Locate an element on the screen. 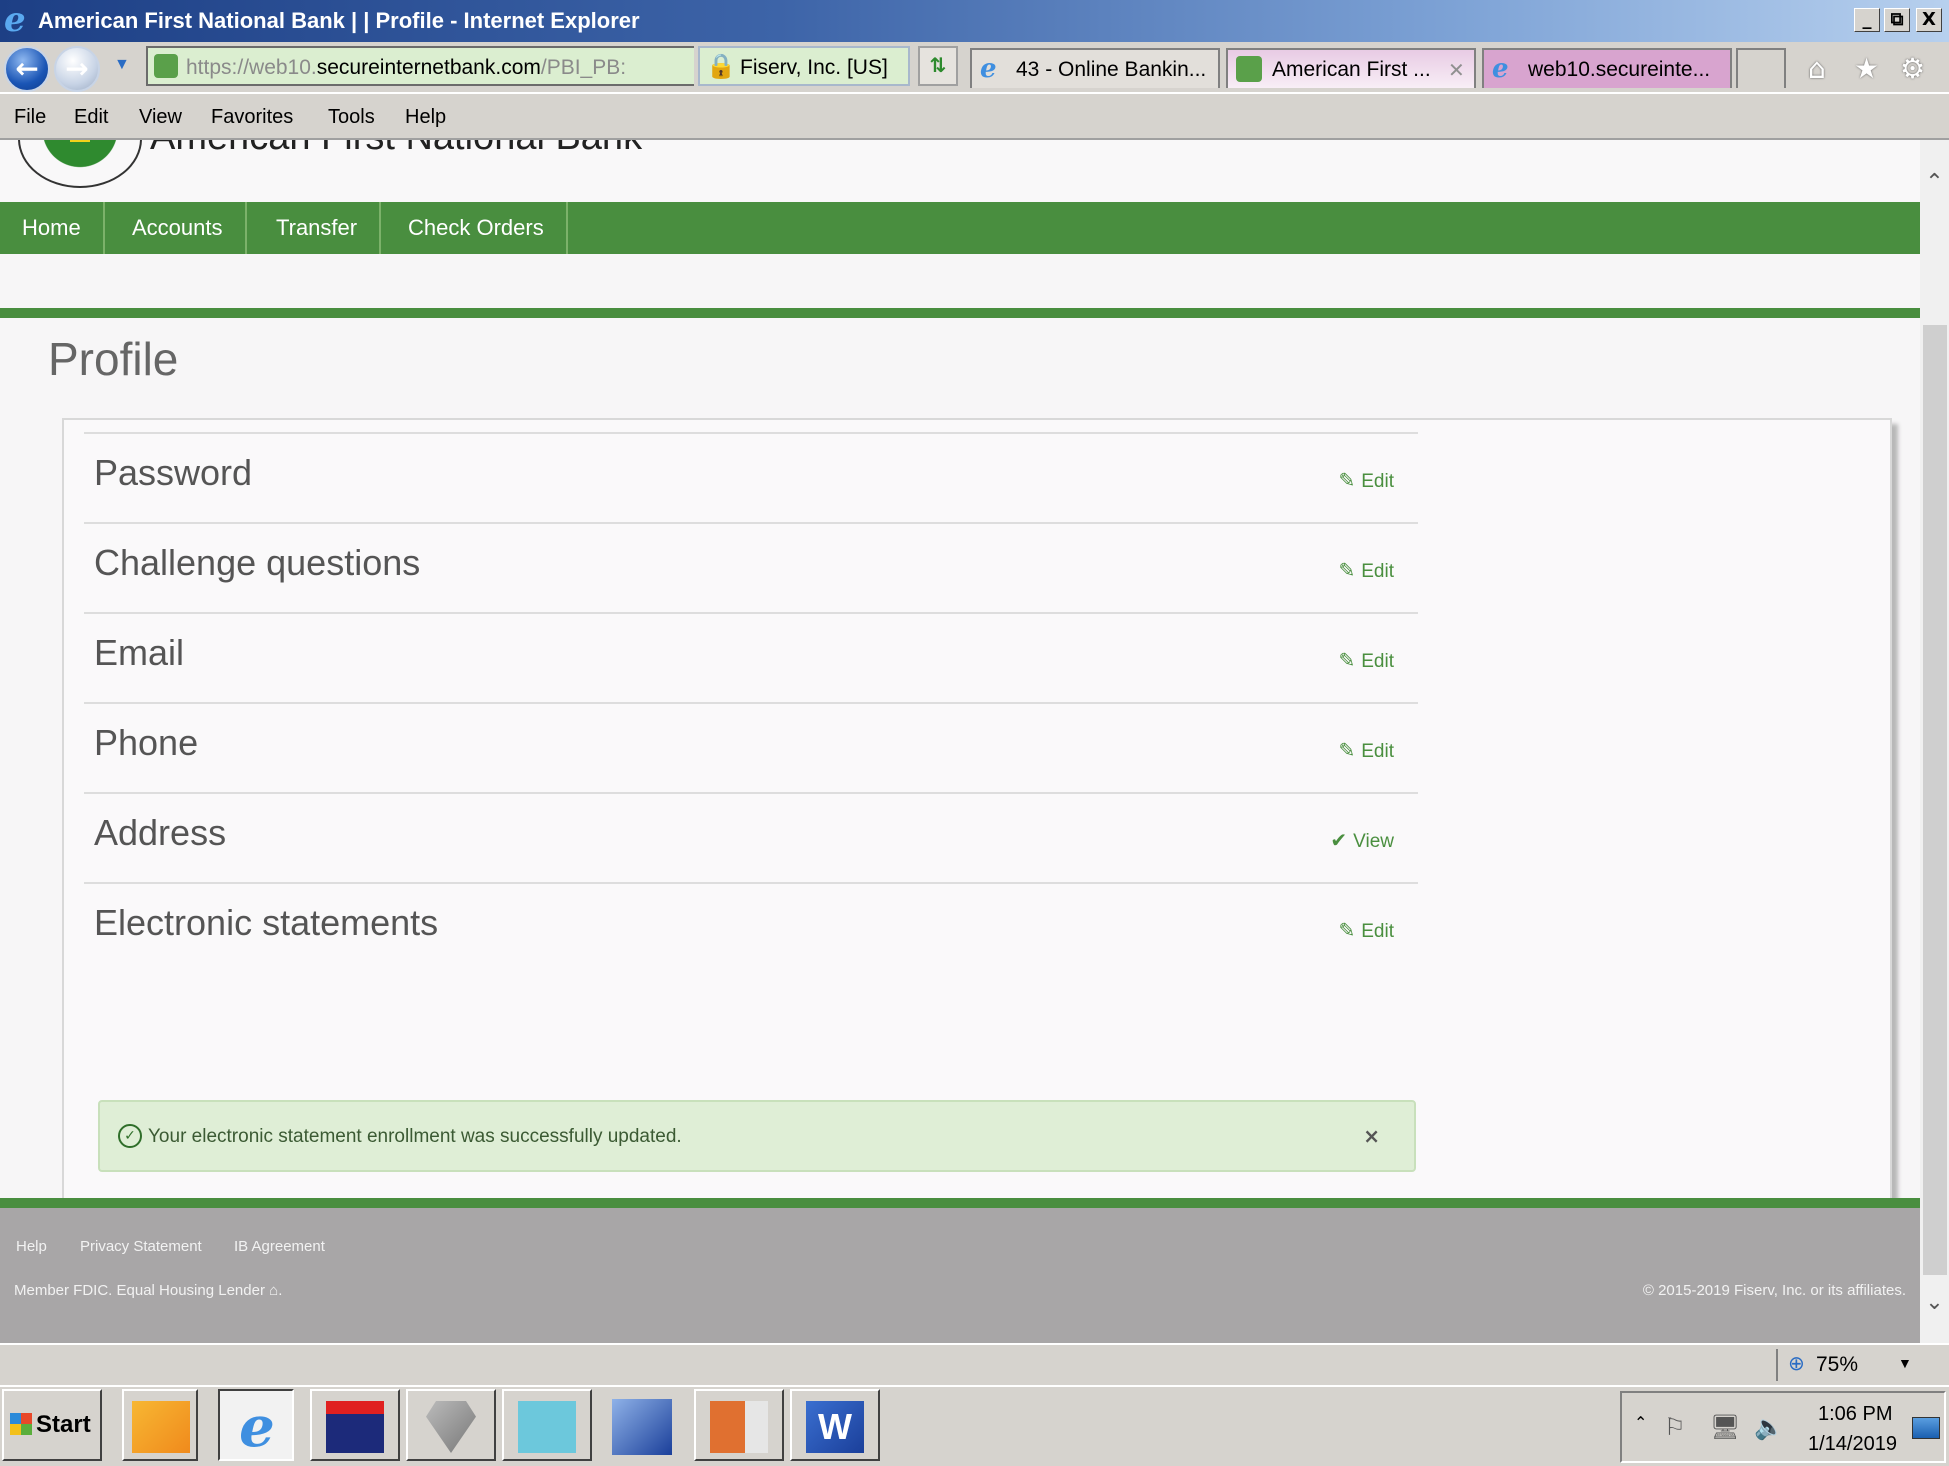  taskbar-outlook is located at coordinates (160, 1425).